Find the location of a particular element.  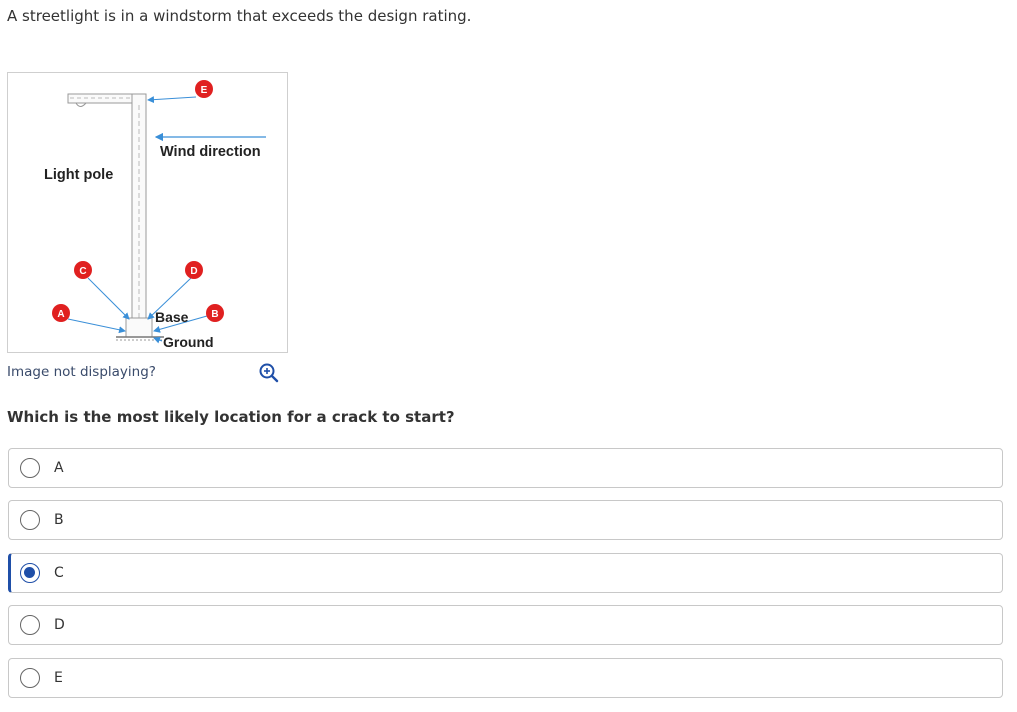

zoom-in-icon is located at coordinates (269, 373).